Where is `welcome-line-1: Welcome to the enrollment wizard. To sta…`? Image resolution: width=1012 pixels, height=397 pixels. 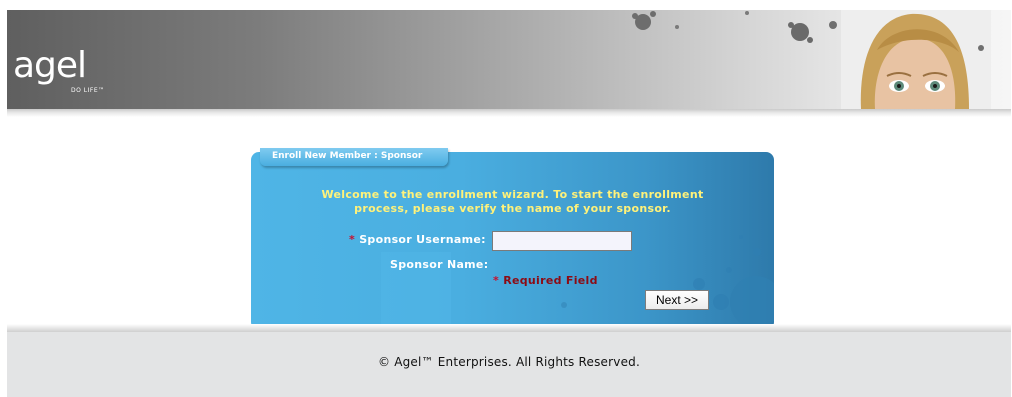 welcome-line-1: Welcome to the enrollment wizard. To sta… is located at coordinates (512, 194).